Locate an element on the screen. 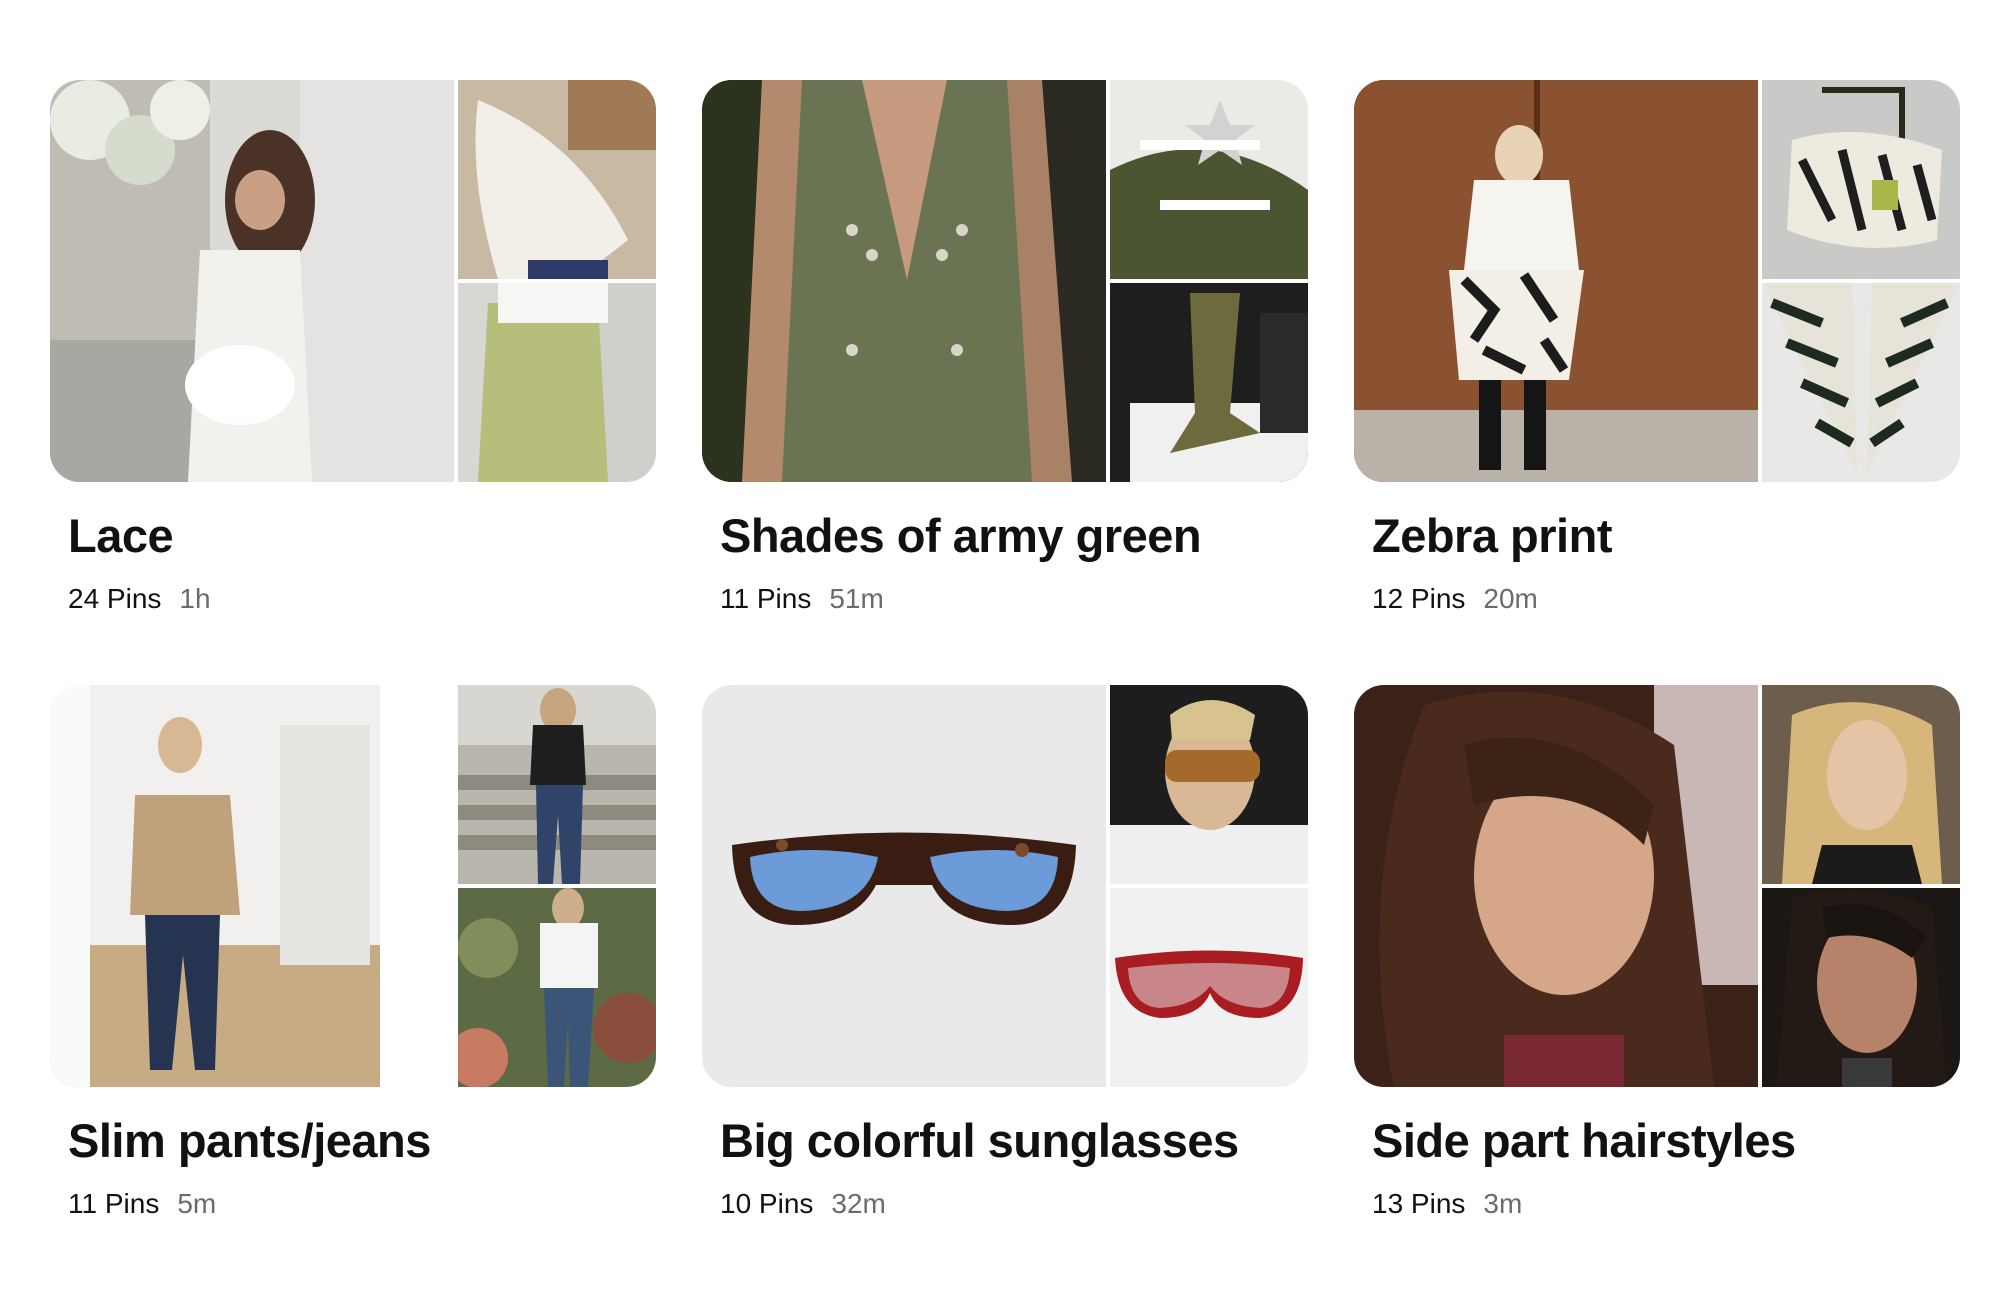 The height and width of the screenshot is (1290, 2006). board-meta: 11 Pins 5m is located at coordinates (362, 1204).